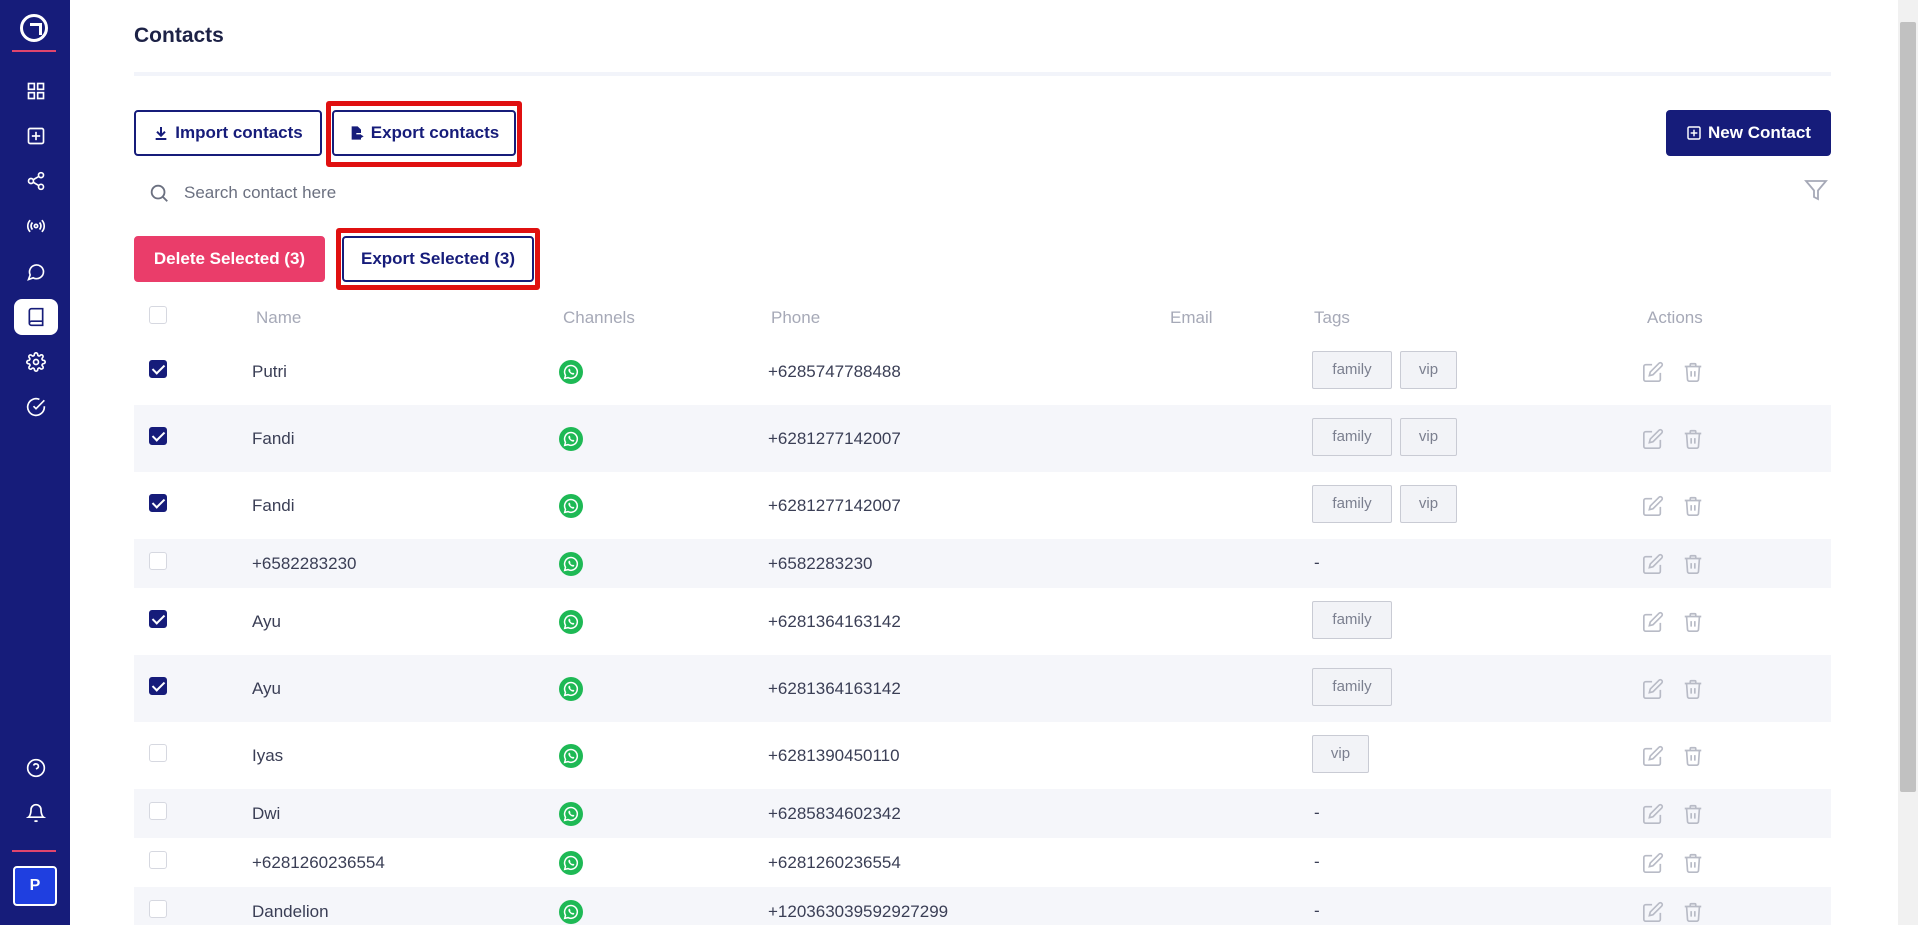 This screenshot has height=925, width=1918. What do you see at coordinates (834, 438) in the screenshot?
I see `contact-phone: +6281277142007` at bounding box center [834, 438].